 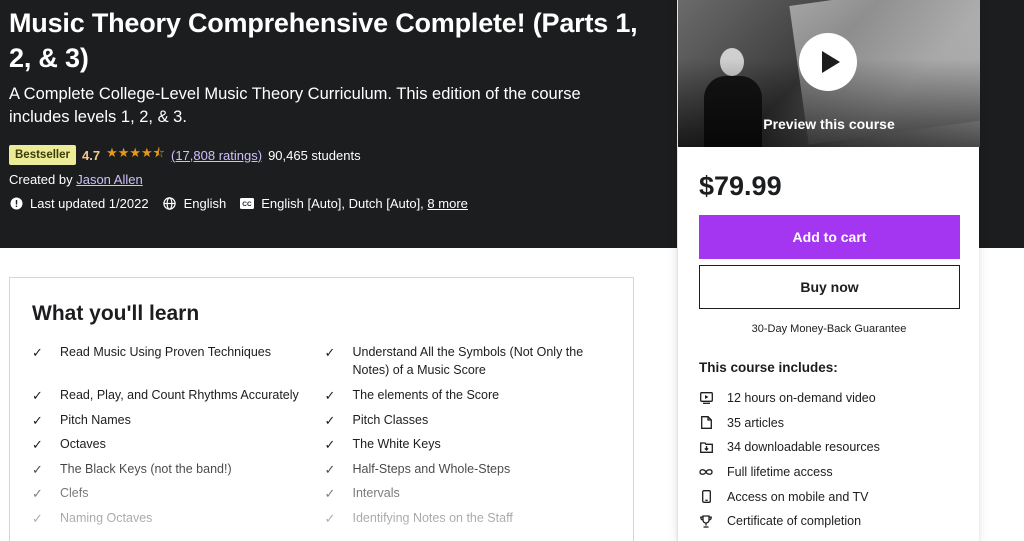 What do you see at coordinates (178, 424) in the screenshot?
I see `learn-item: ✓ Pitch Names` at bounding box center [178, 424].